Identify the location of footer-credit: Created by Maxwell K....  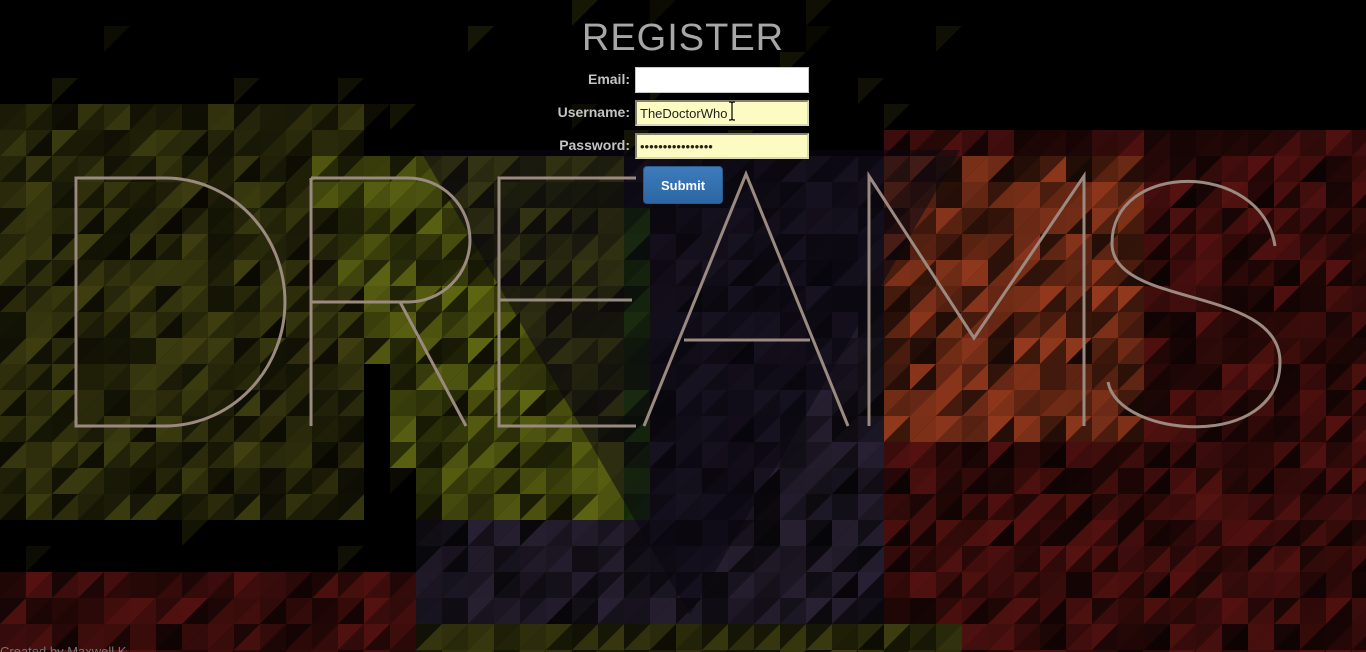
(69, 648).